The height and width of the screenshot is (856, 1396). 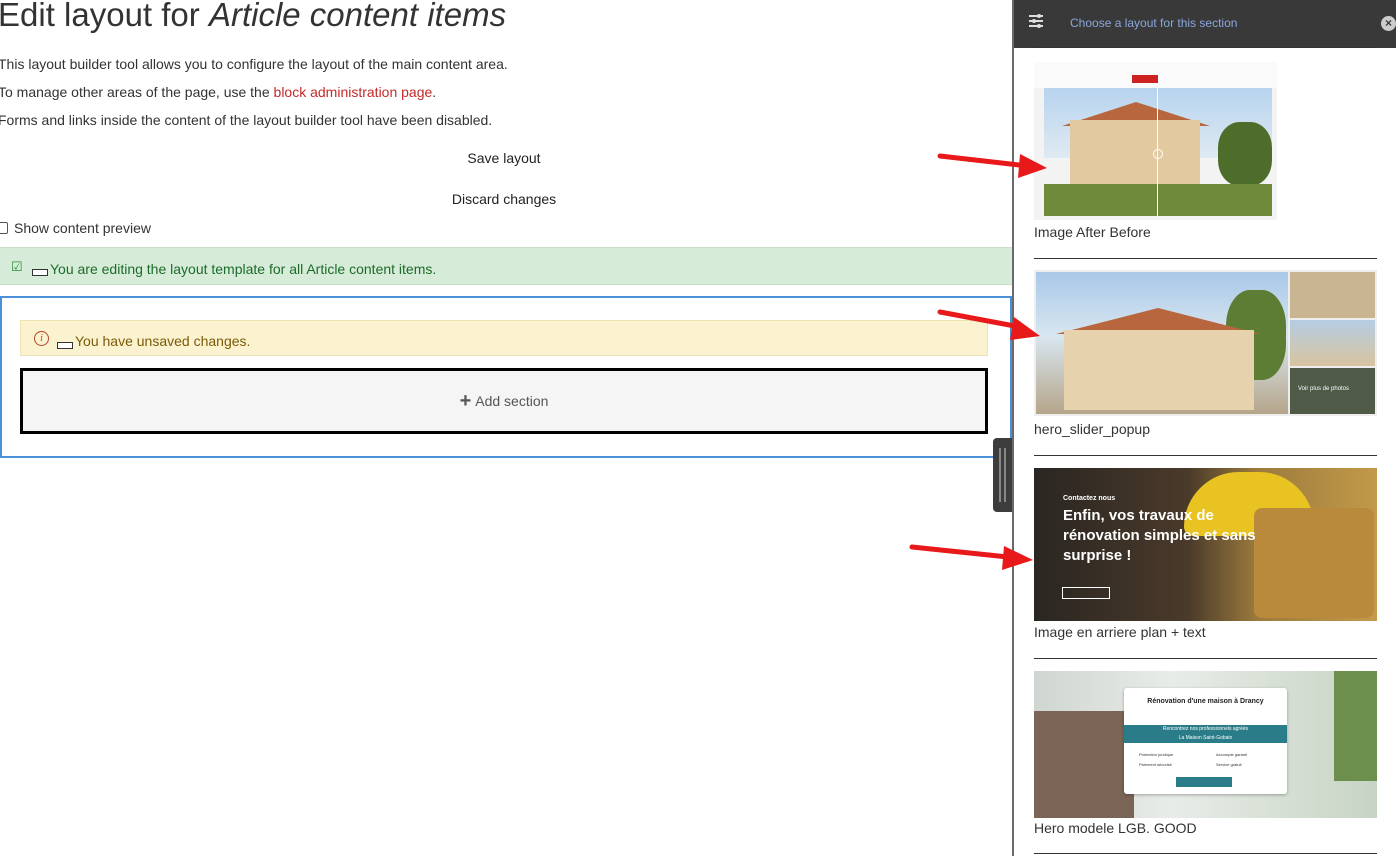 What do you see at coordinates (353, 92) in the screenshot?
I see `block-admin-link: block administration page` at bounding box center [353, 92].